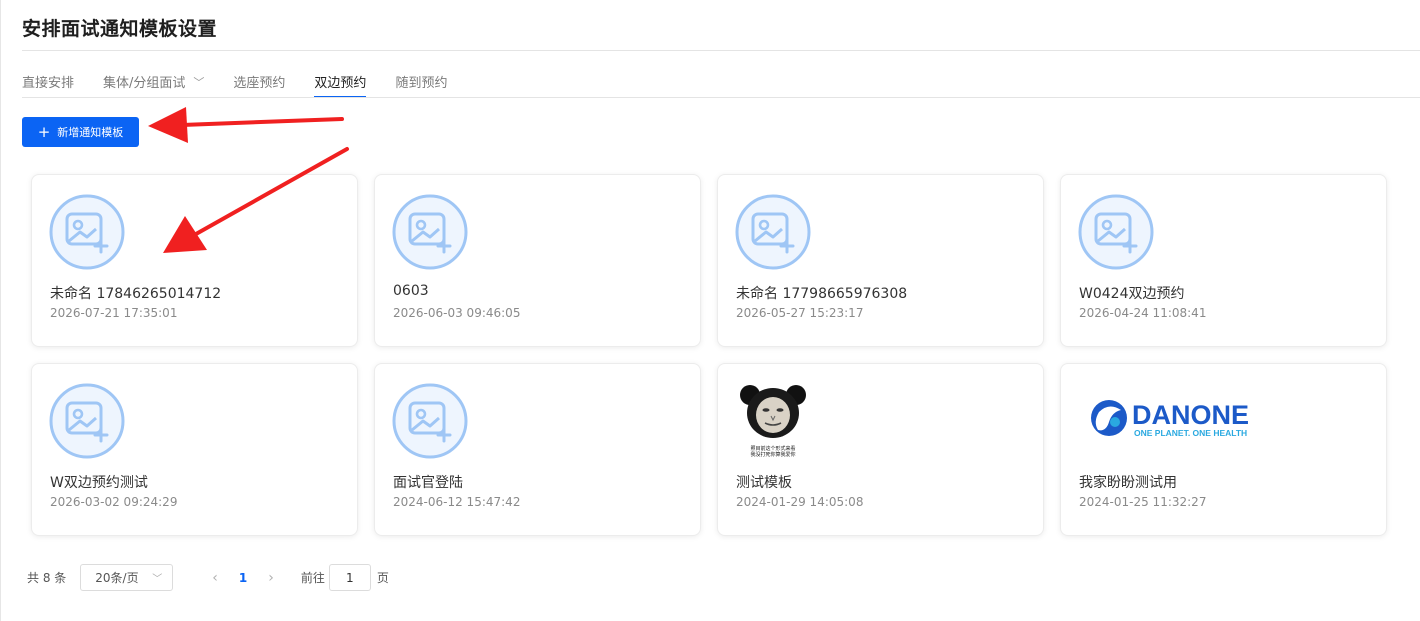 The width and height of the screenshot is (1420, 621). Describe the element at coordinates (764, 483) in the screenshot. I see `template-name: 测试模板` at that location.